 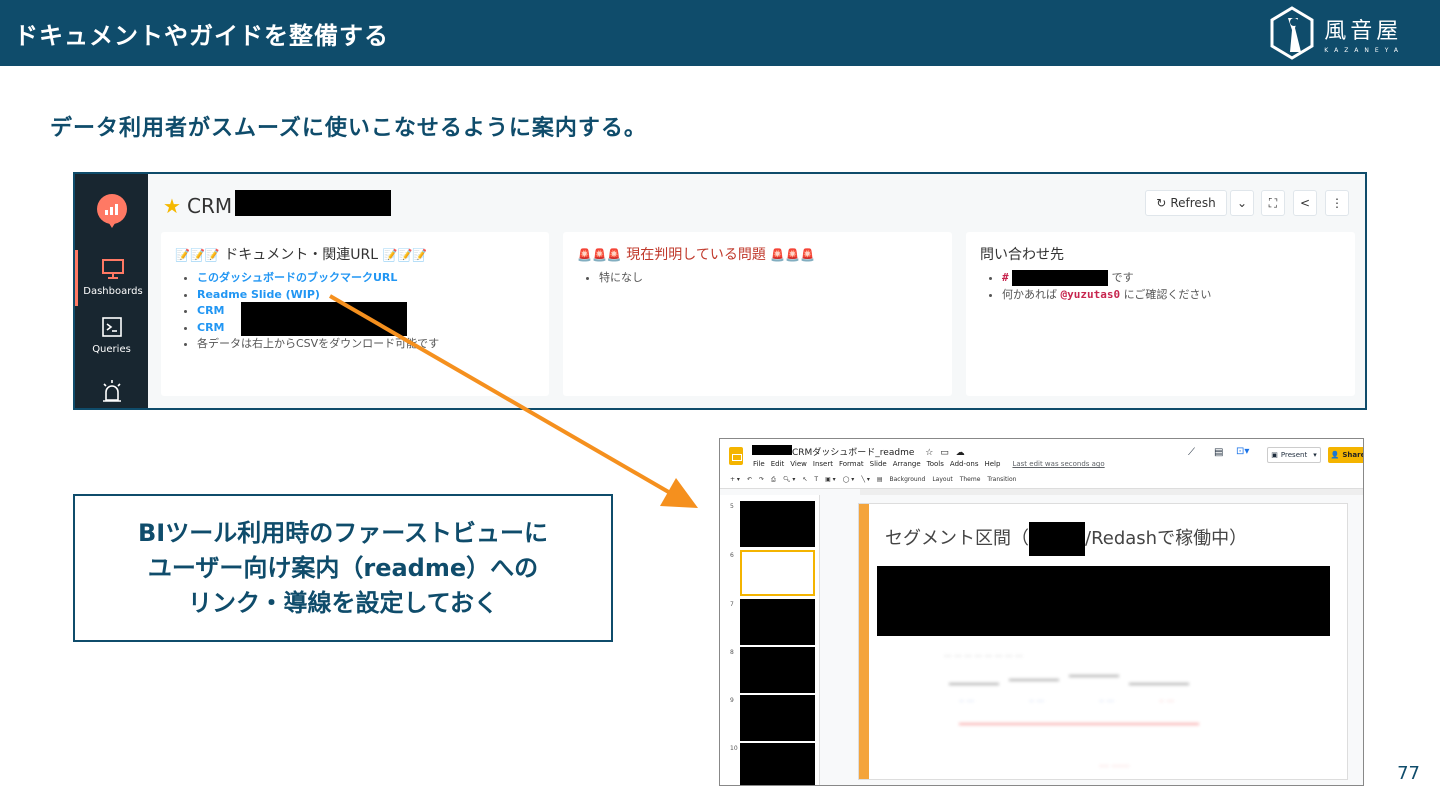 What do you see at coordinates (851, 464) in the screenshot?
I see `menu-format: Format` at bounding box center [851, 464].